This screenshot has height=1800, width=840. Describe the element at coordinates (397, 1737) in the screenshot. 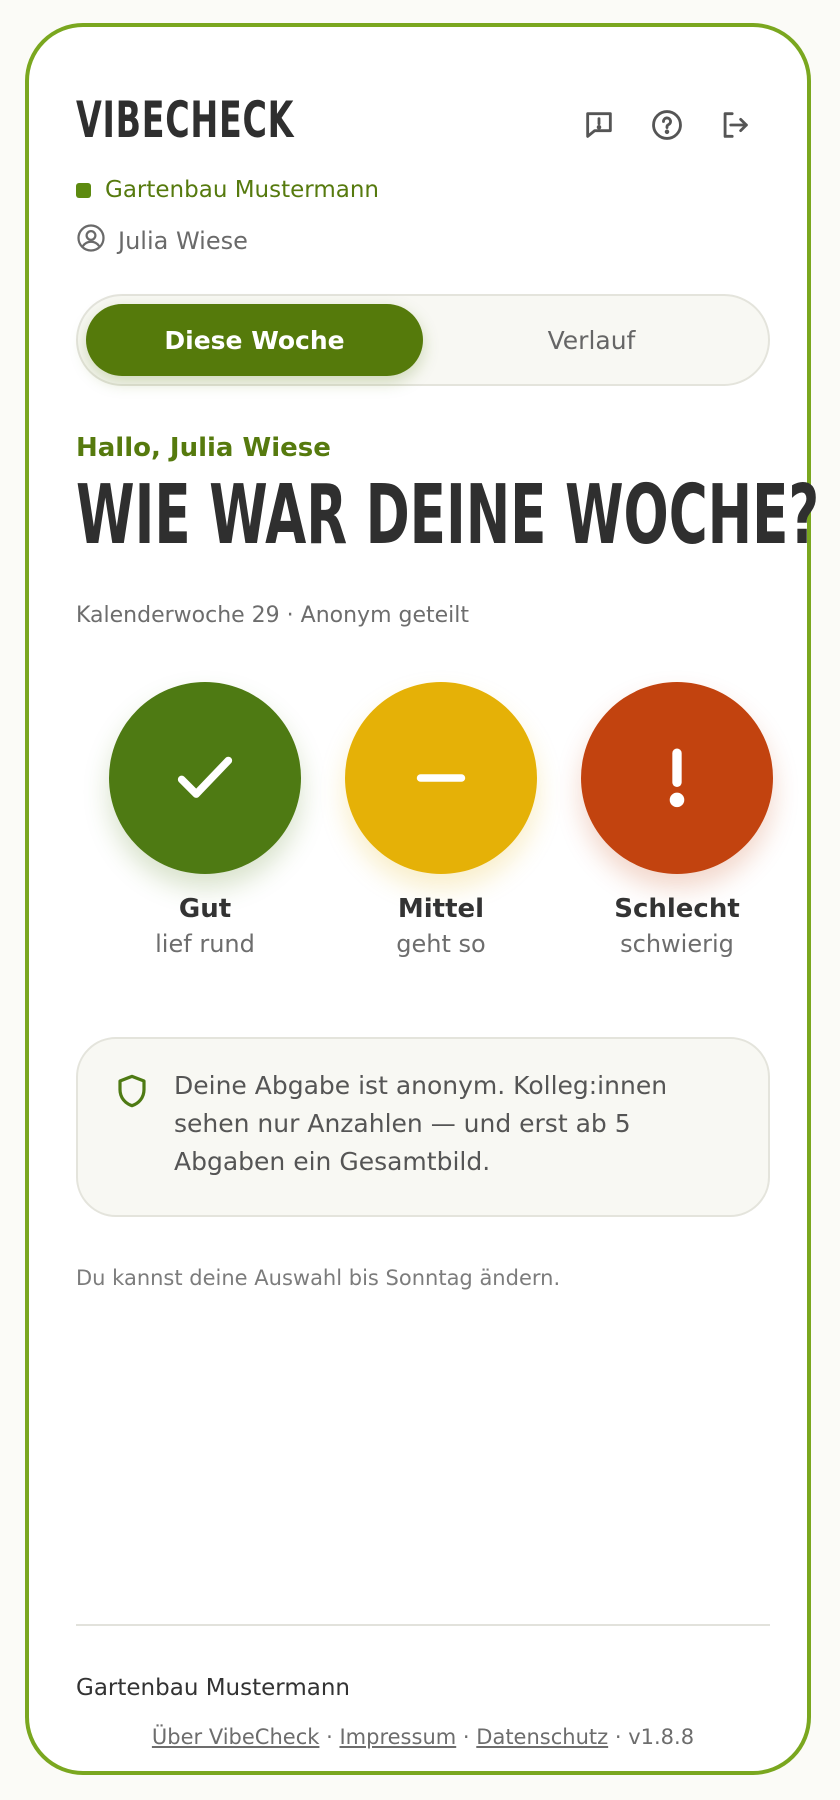

I see `footer-link-imprint: Impressum` at that location.